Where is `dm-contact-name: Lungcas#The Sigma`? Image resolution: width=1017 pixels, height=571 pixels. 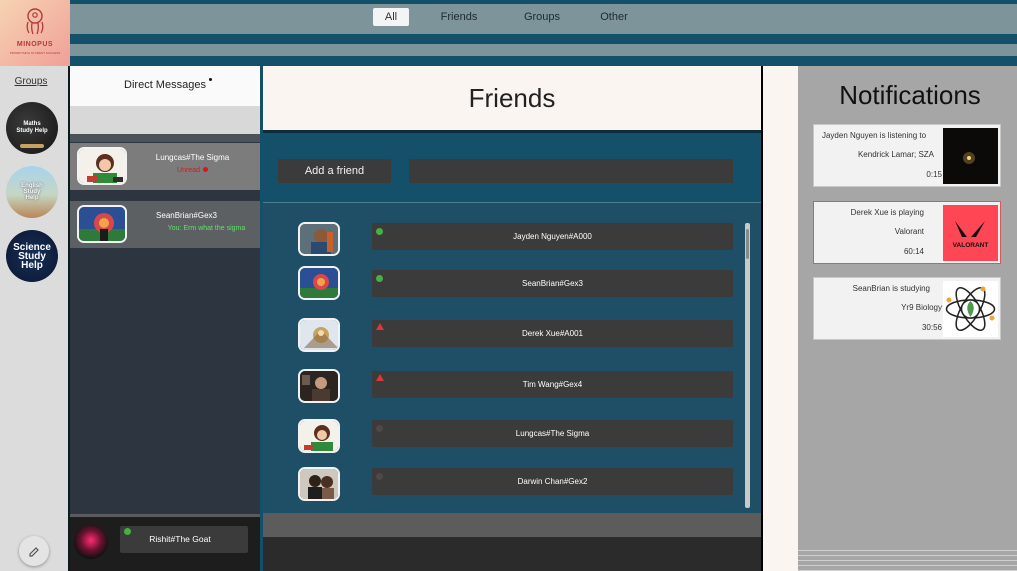
dm-contact-name: Lungcas#The Sigma is located at coordinates (192, 157).